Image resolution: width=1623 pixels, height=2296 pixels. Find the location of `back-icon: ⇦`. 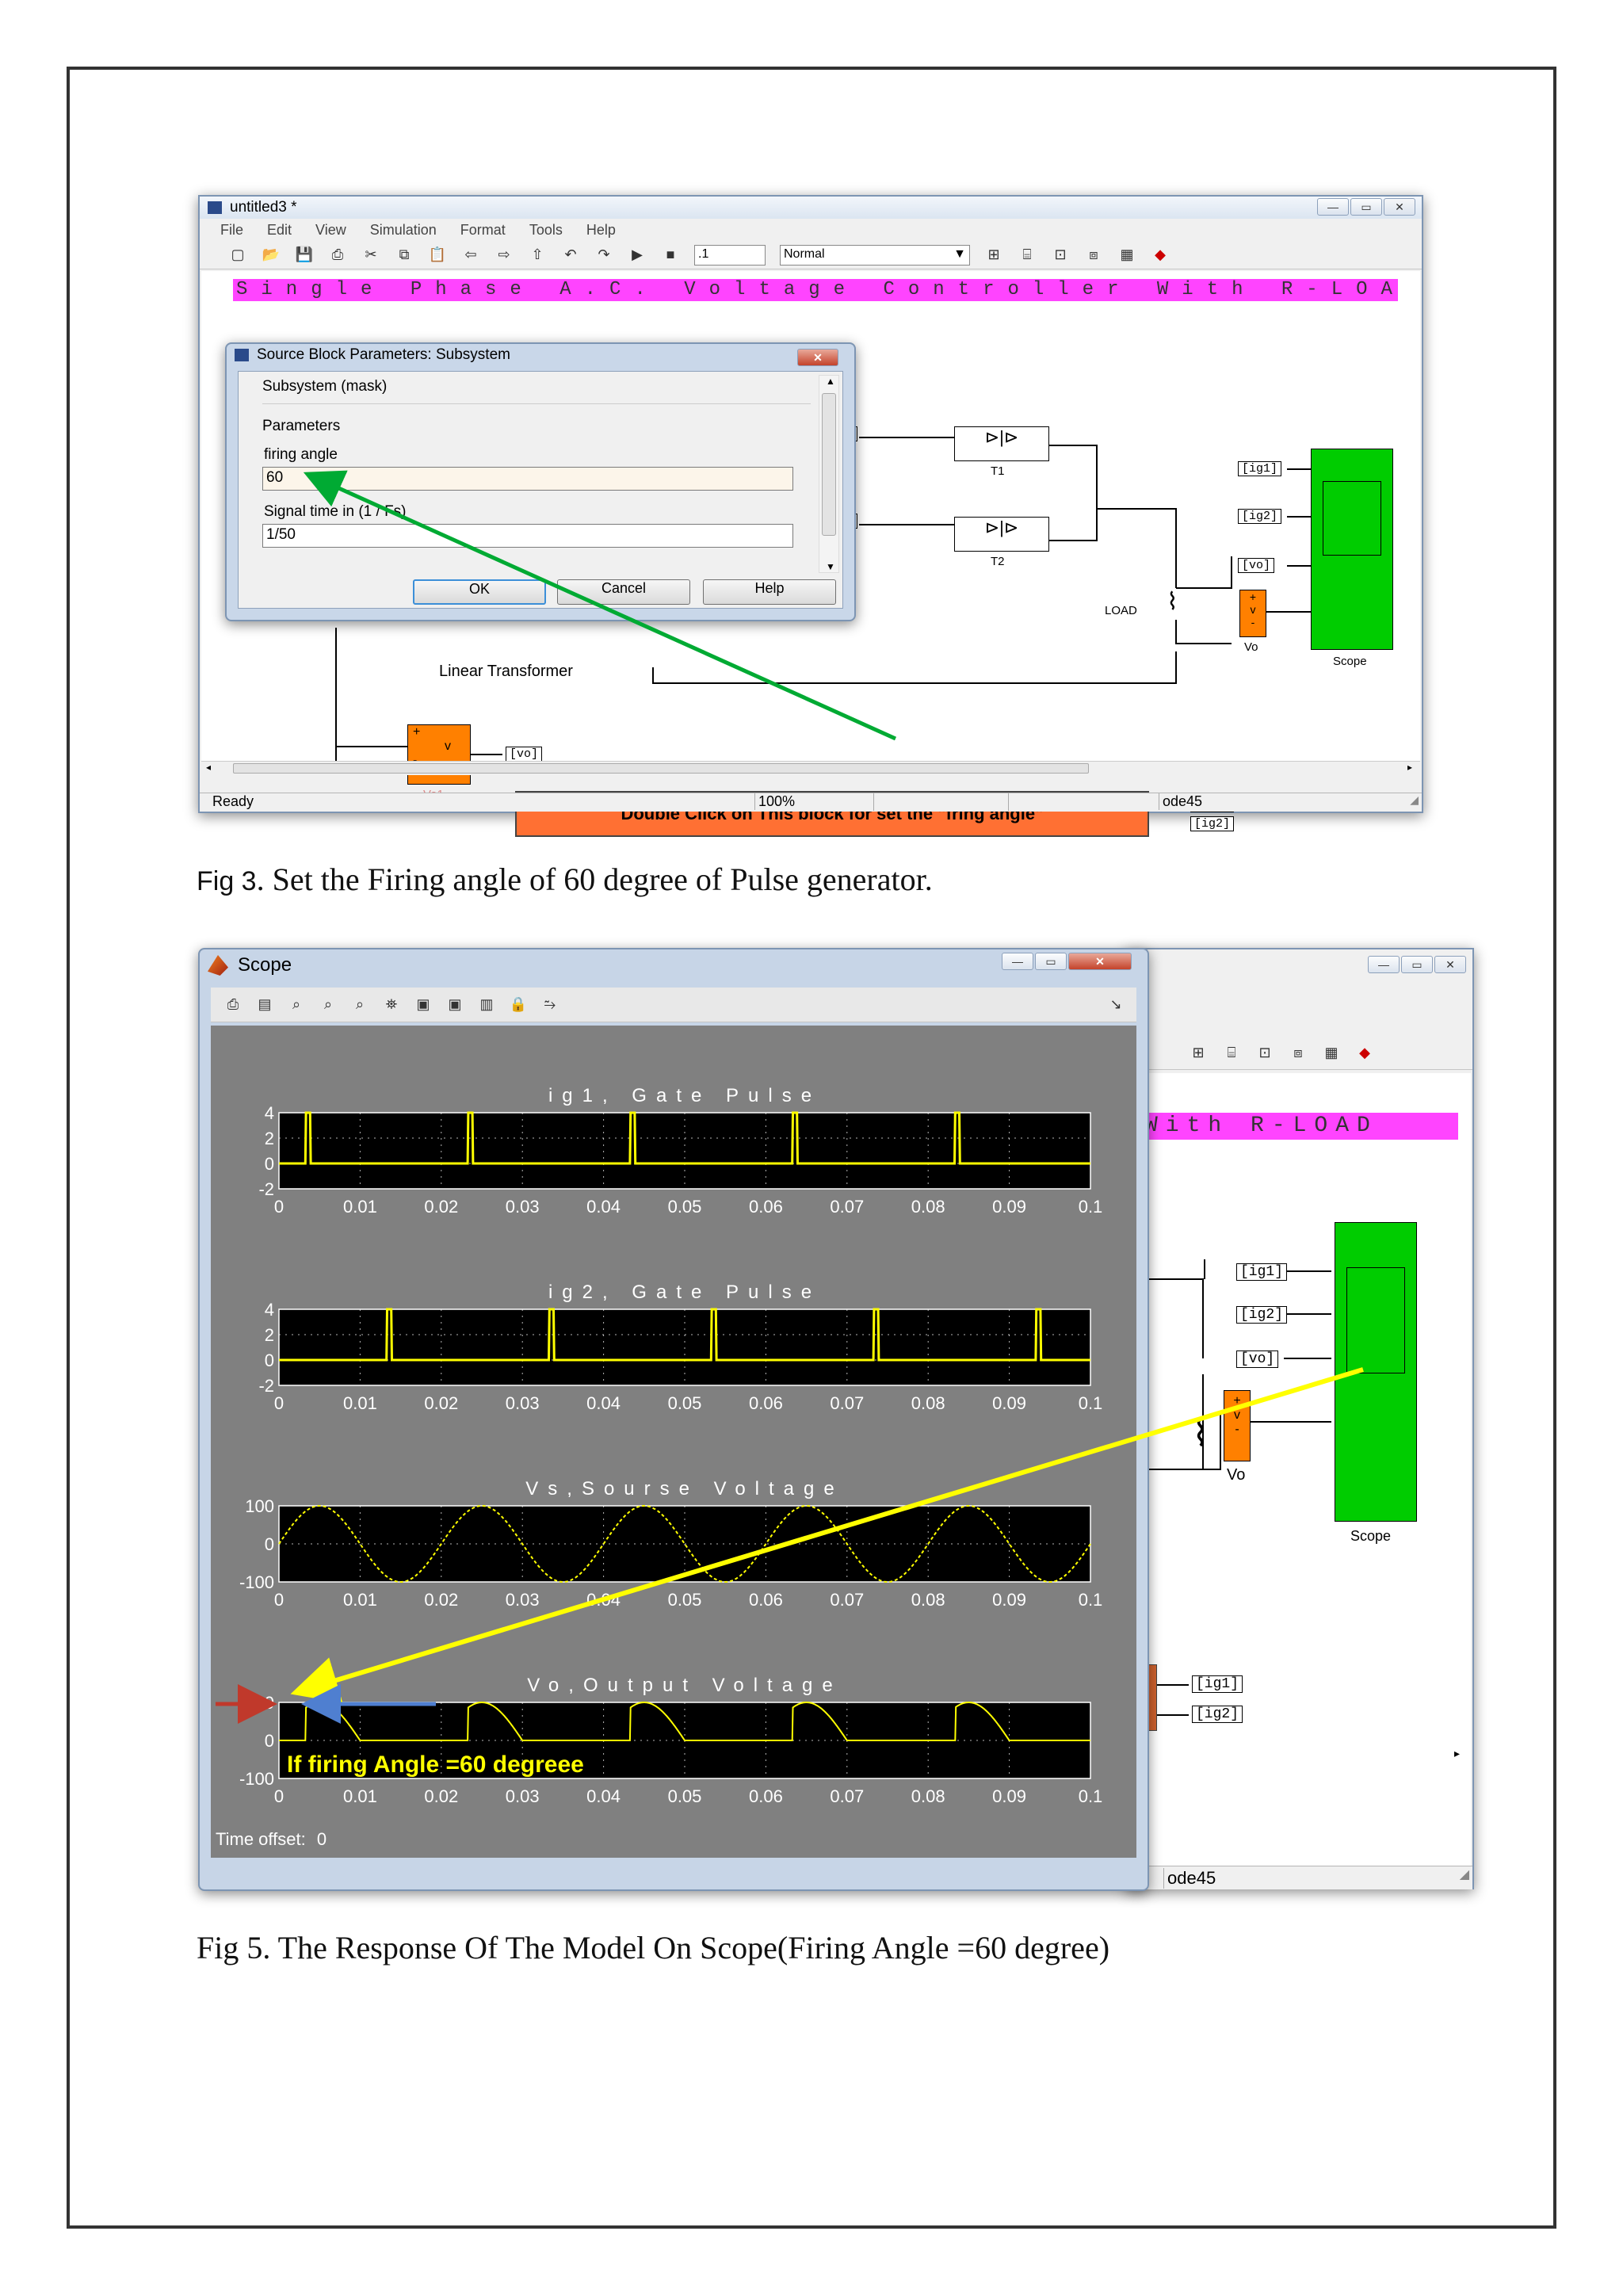

back-icon: ⇦ is located at coordinates (470, 255).